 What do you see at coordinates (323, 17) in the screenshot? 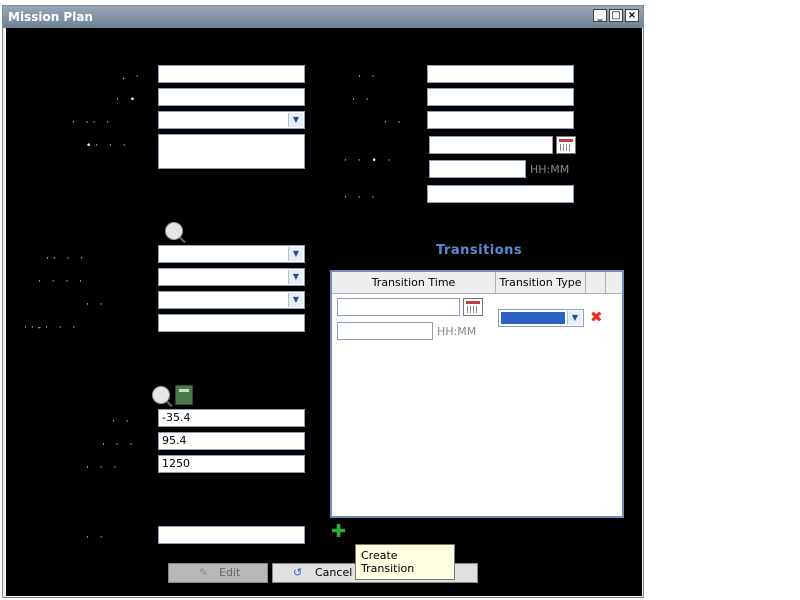
I see `title-bar: Mission Plan _ □ ×` at bounding box center [323, 17].